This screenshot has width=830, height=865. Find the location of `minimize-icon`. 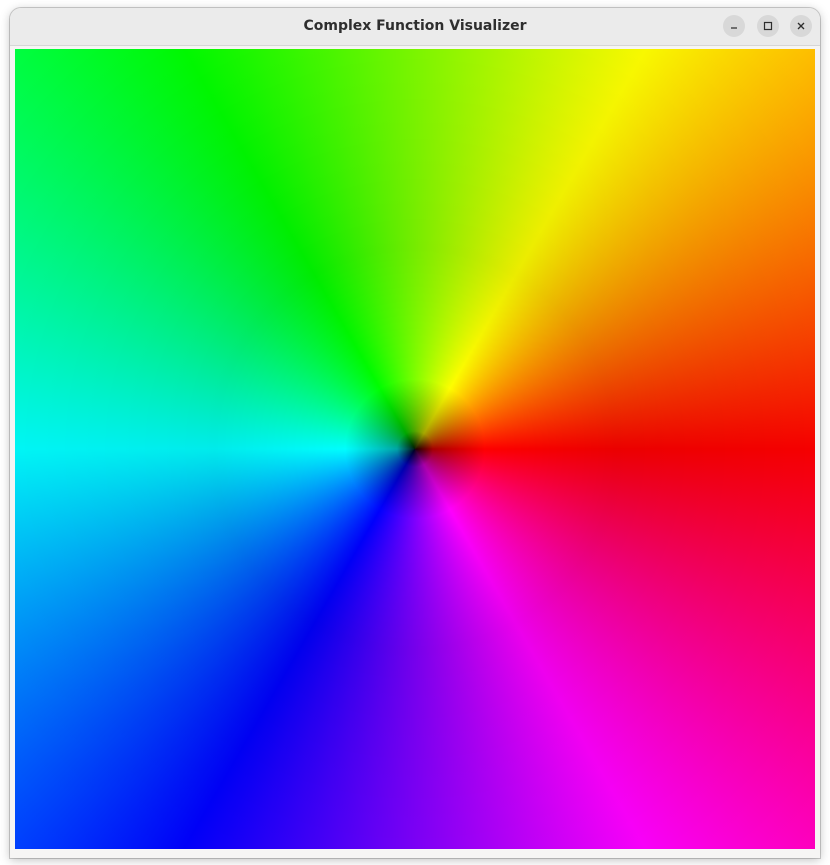

minimize-icon is located at coordinates (734, 26).